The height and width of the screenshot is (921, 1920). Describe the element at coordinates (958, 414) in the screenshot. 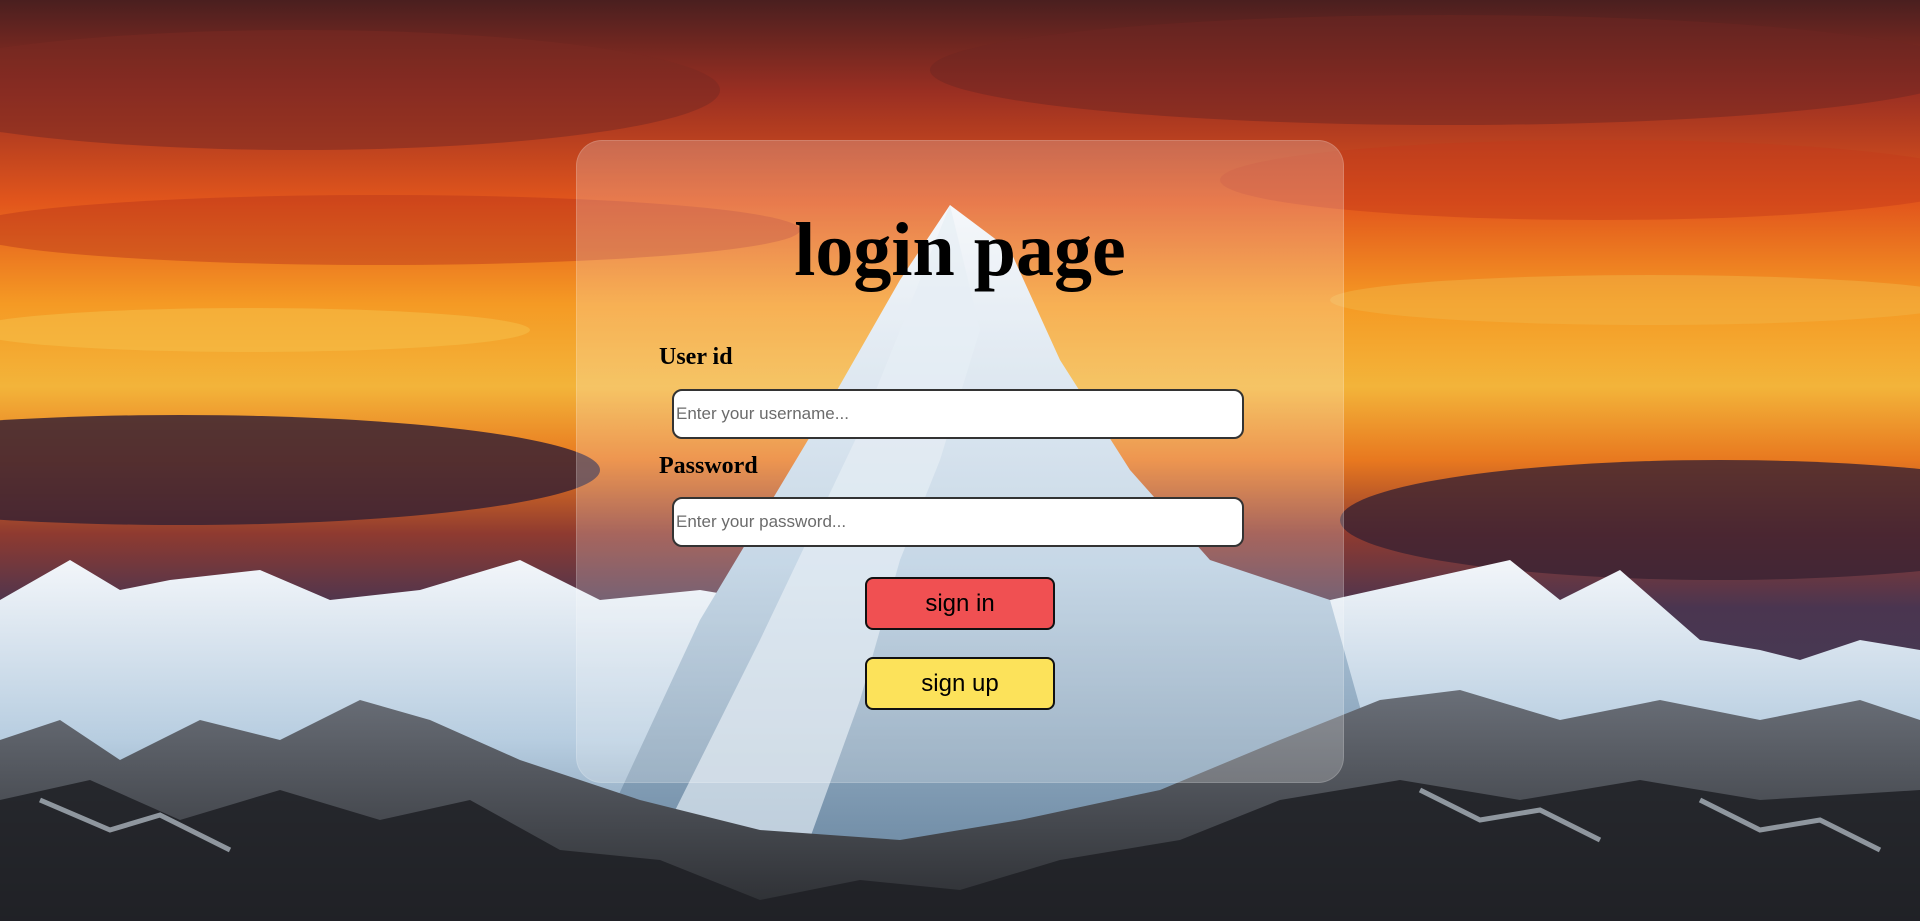

I see `username-input` at that location.